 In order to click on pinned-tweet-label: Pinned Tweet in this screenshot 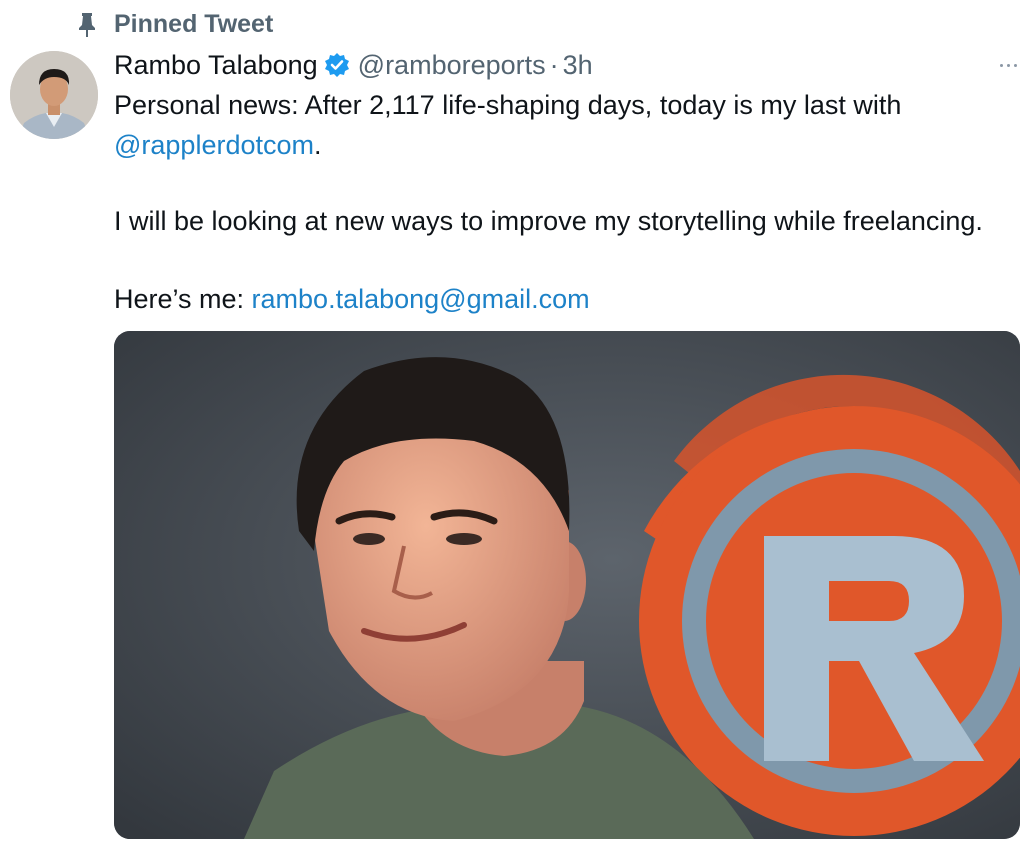, I will do `click(194, 24)`.